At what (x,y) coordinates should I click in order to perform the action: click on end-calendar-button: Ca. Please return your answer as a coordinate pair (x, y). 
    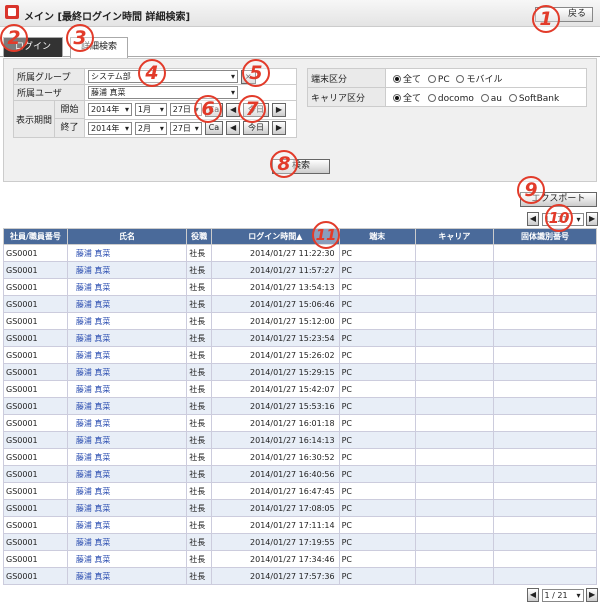
    Looking at the image, I should click on (214, 128).